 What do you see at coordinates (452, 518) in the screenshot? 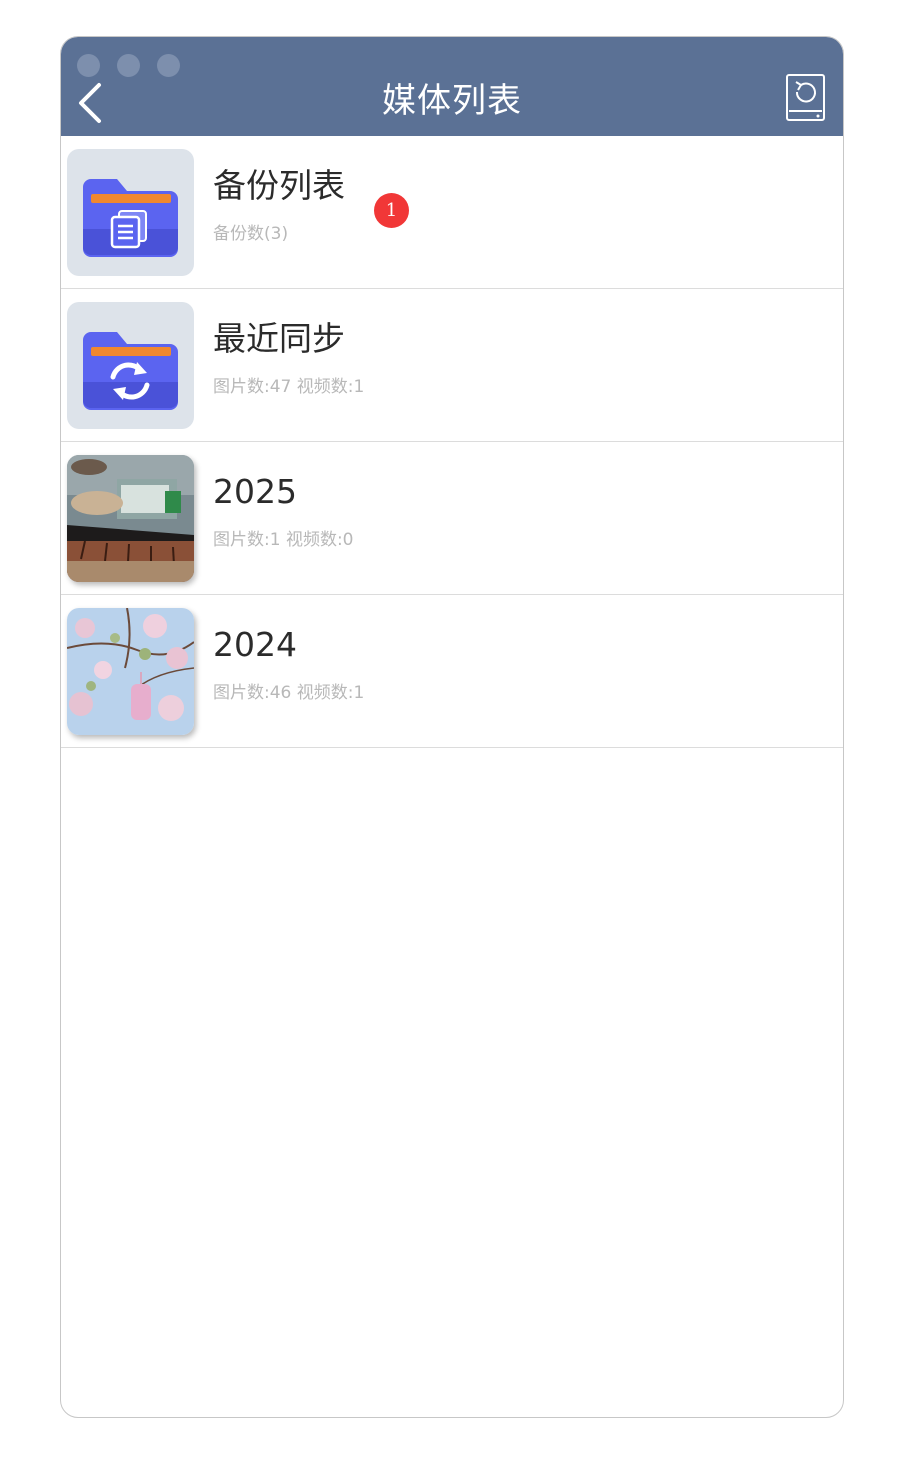
I see `list-item-2025: 2025 图片数:1 视频数:0` at bounding box center [452, 518].